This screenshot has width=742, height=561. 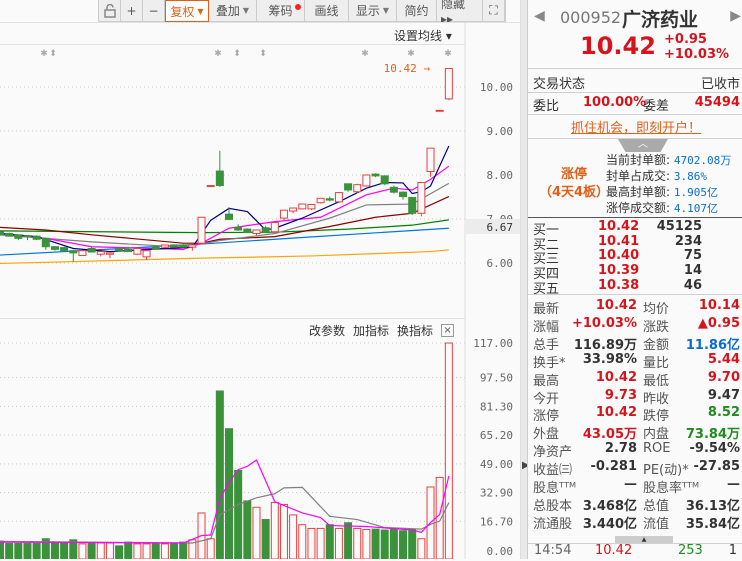 I want to click on stat-label: 收益㈢, so click(x=553, y=471).